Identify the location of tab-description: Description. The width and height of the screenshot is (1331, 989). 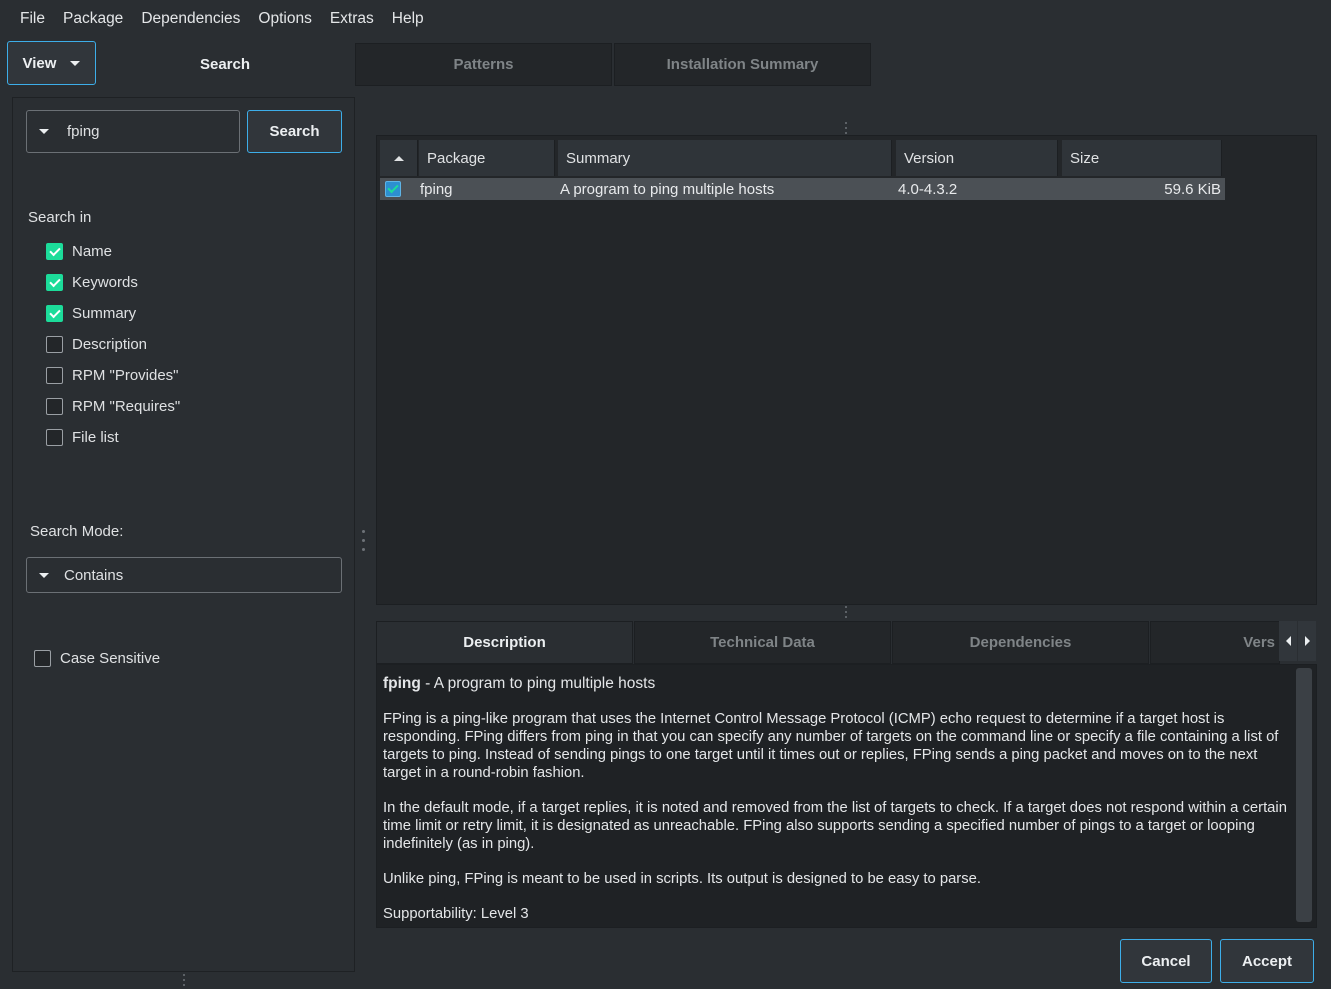
(504, 642).